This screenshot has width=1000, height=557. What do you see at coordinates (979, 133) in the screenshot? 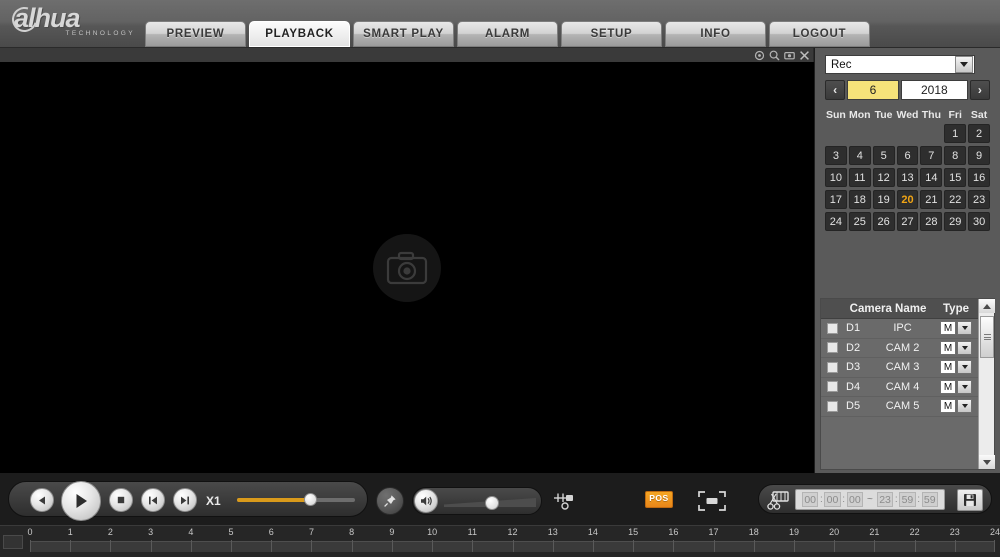
I see `calendar-day-2: 2` at bounding box center [979, 133].